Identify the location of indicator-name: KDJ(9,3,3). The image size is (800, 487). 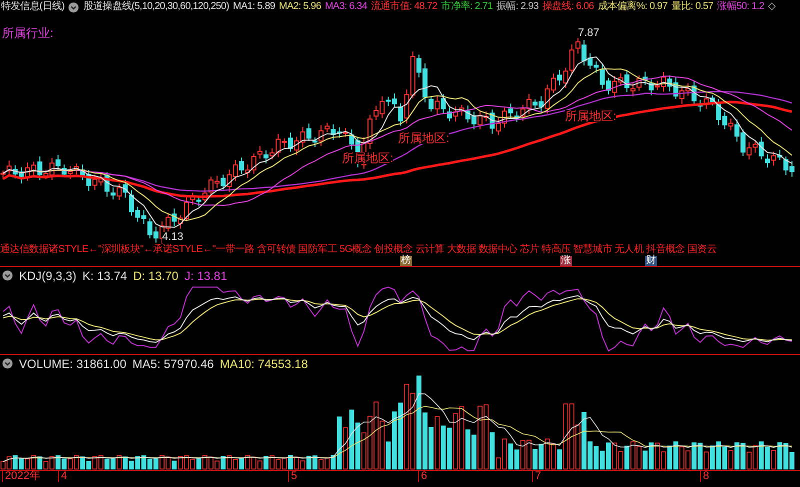
(47, 276).